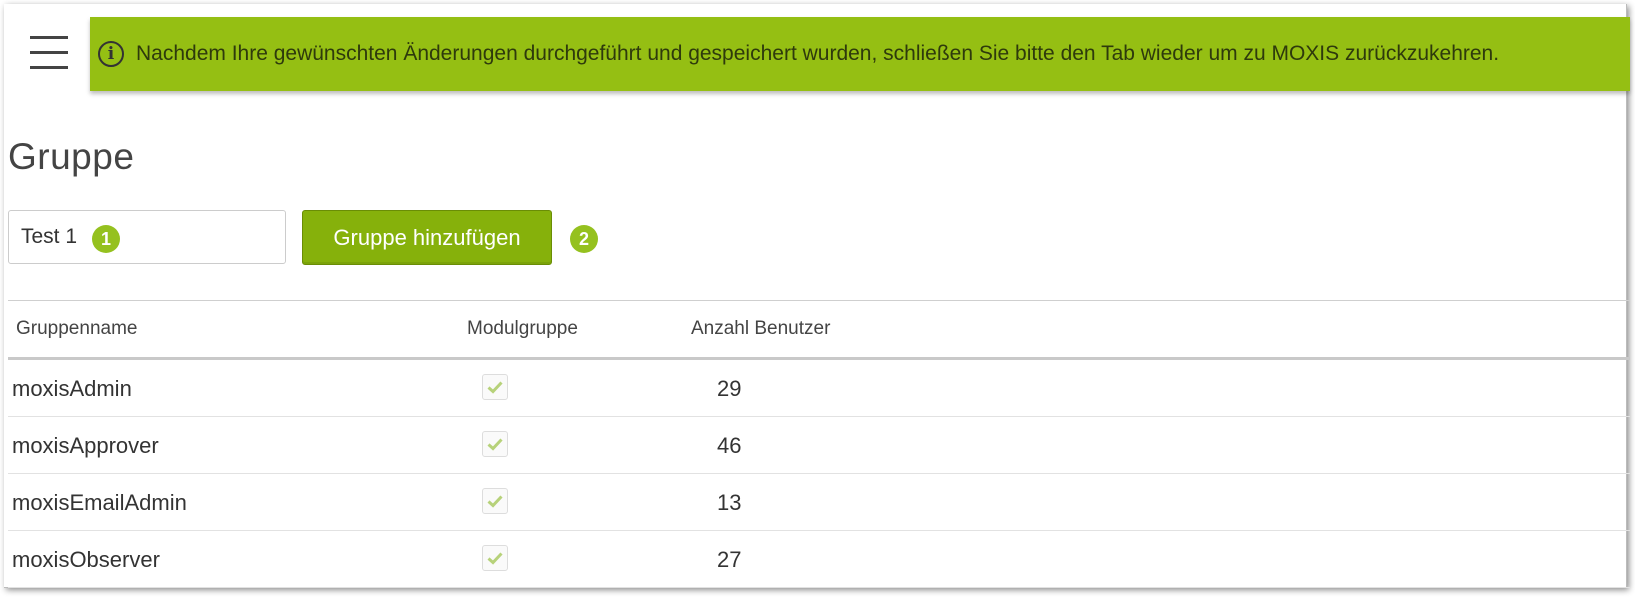  Describe the element at coordinates (86, 559) in the screenshot. I see `group-name-cell: moxisObserver` at that location.